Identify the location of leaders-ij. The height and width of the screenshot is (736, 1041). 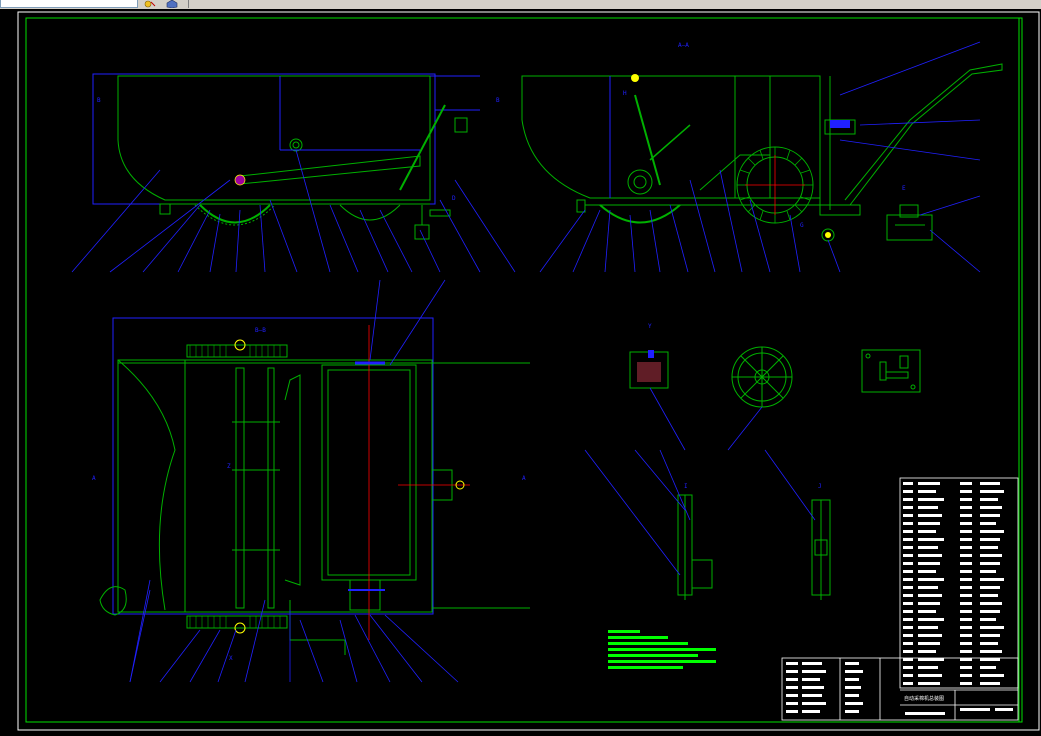
(700, 512).